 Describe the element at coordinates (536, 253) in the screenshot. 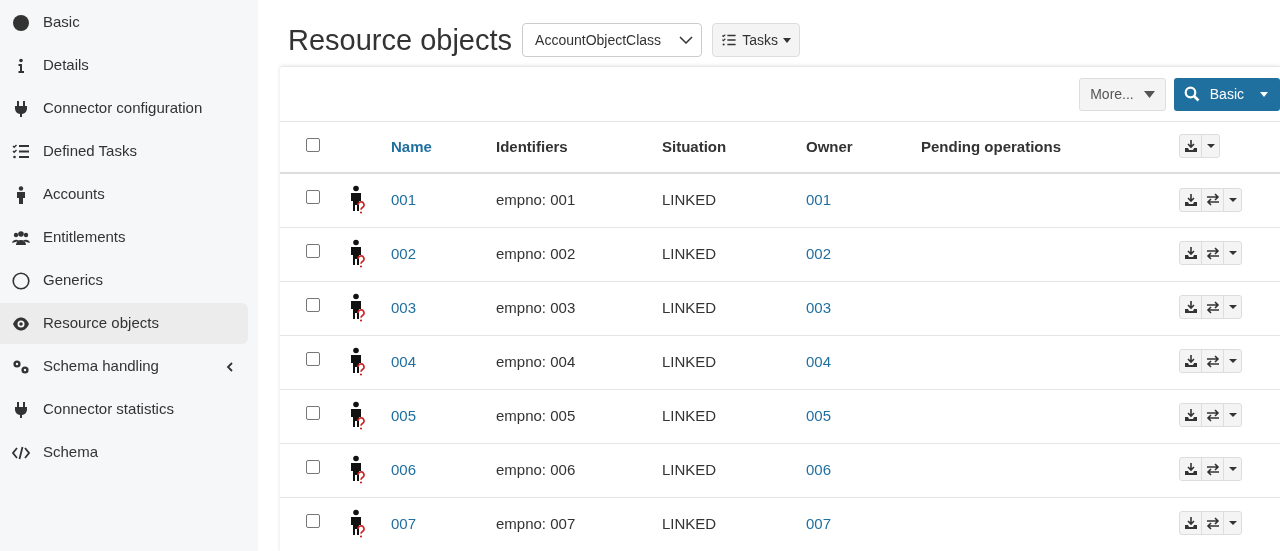

I see `identifier-text: empno: 002` at that location.